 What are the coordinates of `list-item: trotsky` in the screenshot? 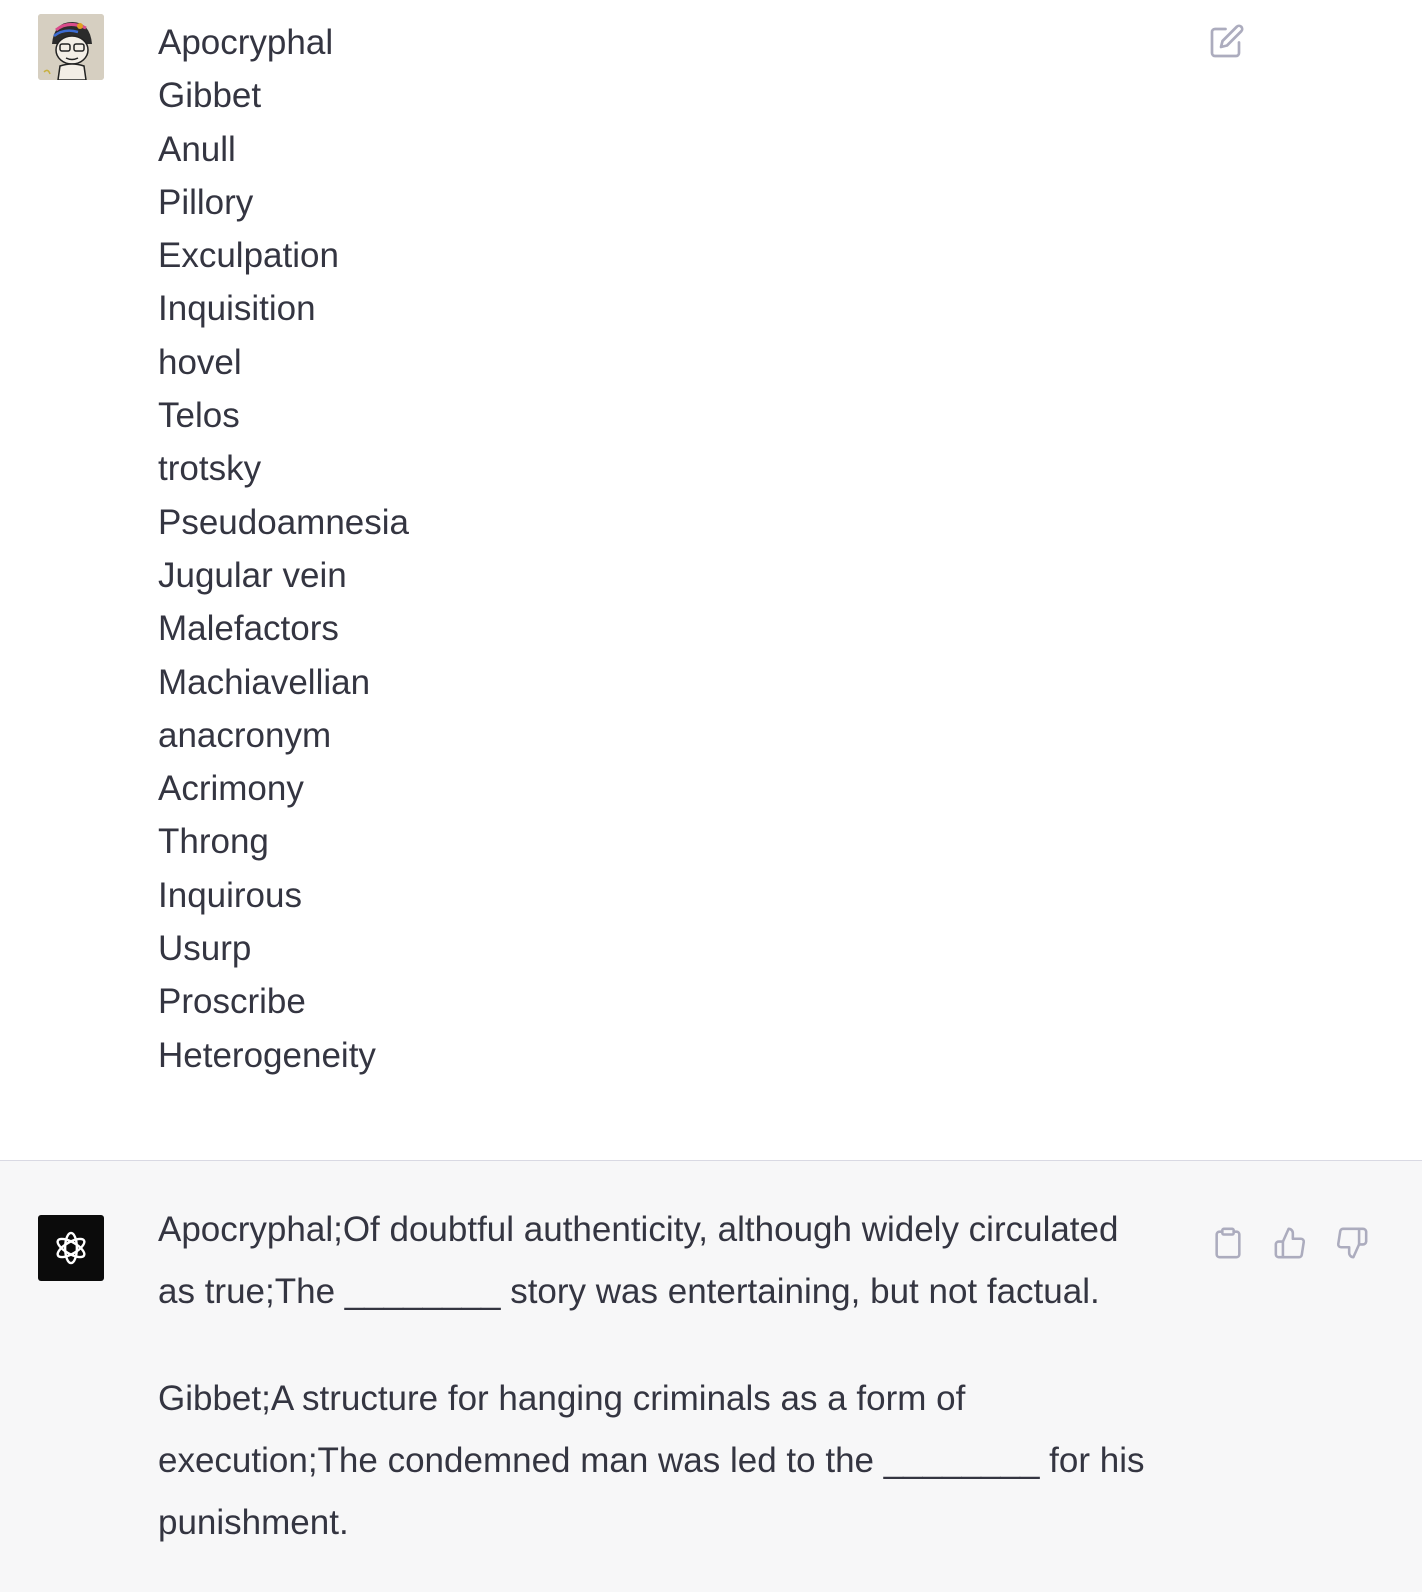 It's located at (210, 469).